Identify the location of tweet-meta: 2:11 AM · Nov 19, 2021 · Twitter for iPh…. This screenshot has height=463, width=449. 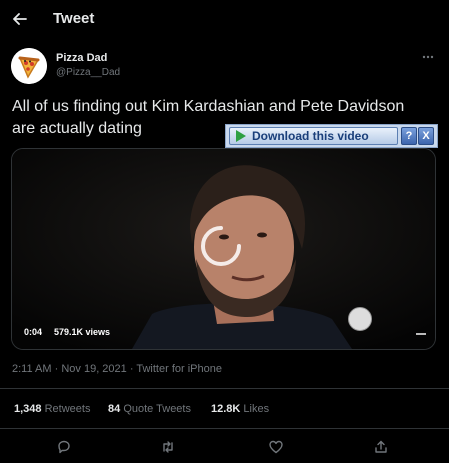
(117, 369).